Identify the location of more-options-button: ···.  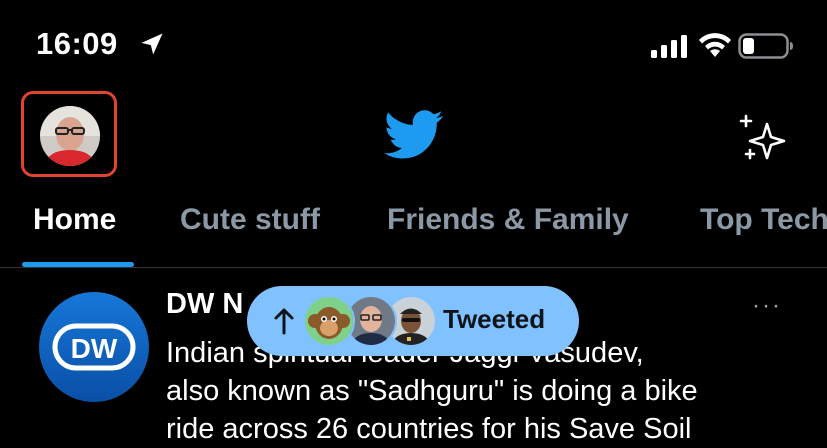
(767, 306).